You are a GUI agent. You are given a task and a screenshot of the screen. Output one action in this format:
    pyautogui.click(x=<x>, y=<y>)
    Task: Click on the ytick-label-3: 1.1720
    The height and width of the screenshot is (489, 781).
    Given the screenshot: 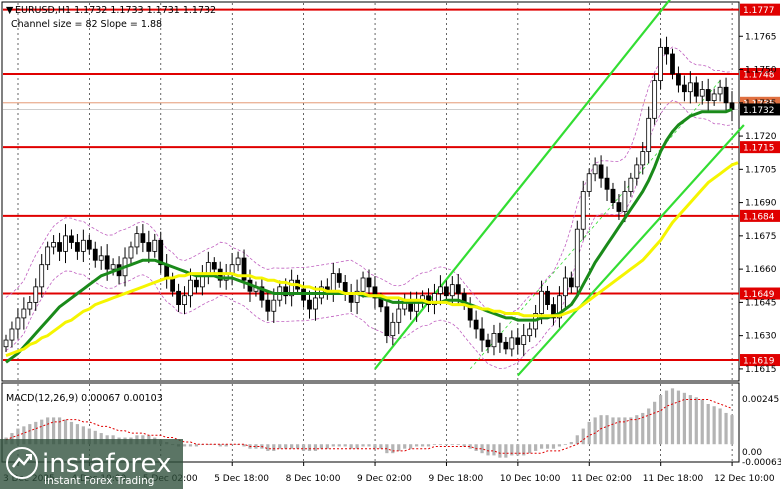 What is the action you would take?
    pyautogui.click(x=761, y=137)
    